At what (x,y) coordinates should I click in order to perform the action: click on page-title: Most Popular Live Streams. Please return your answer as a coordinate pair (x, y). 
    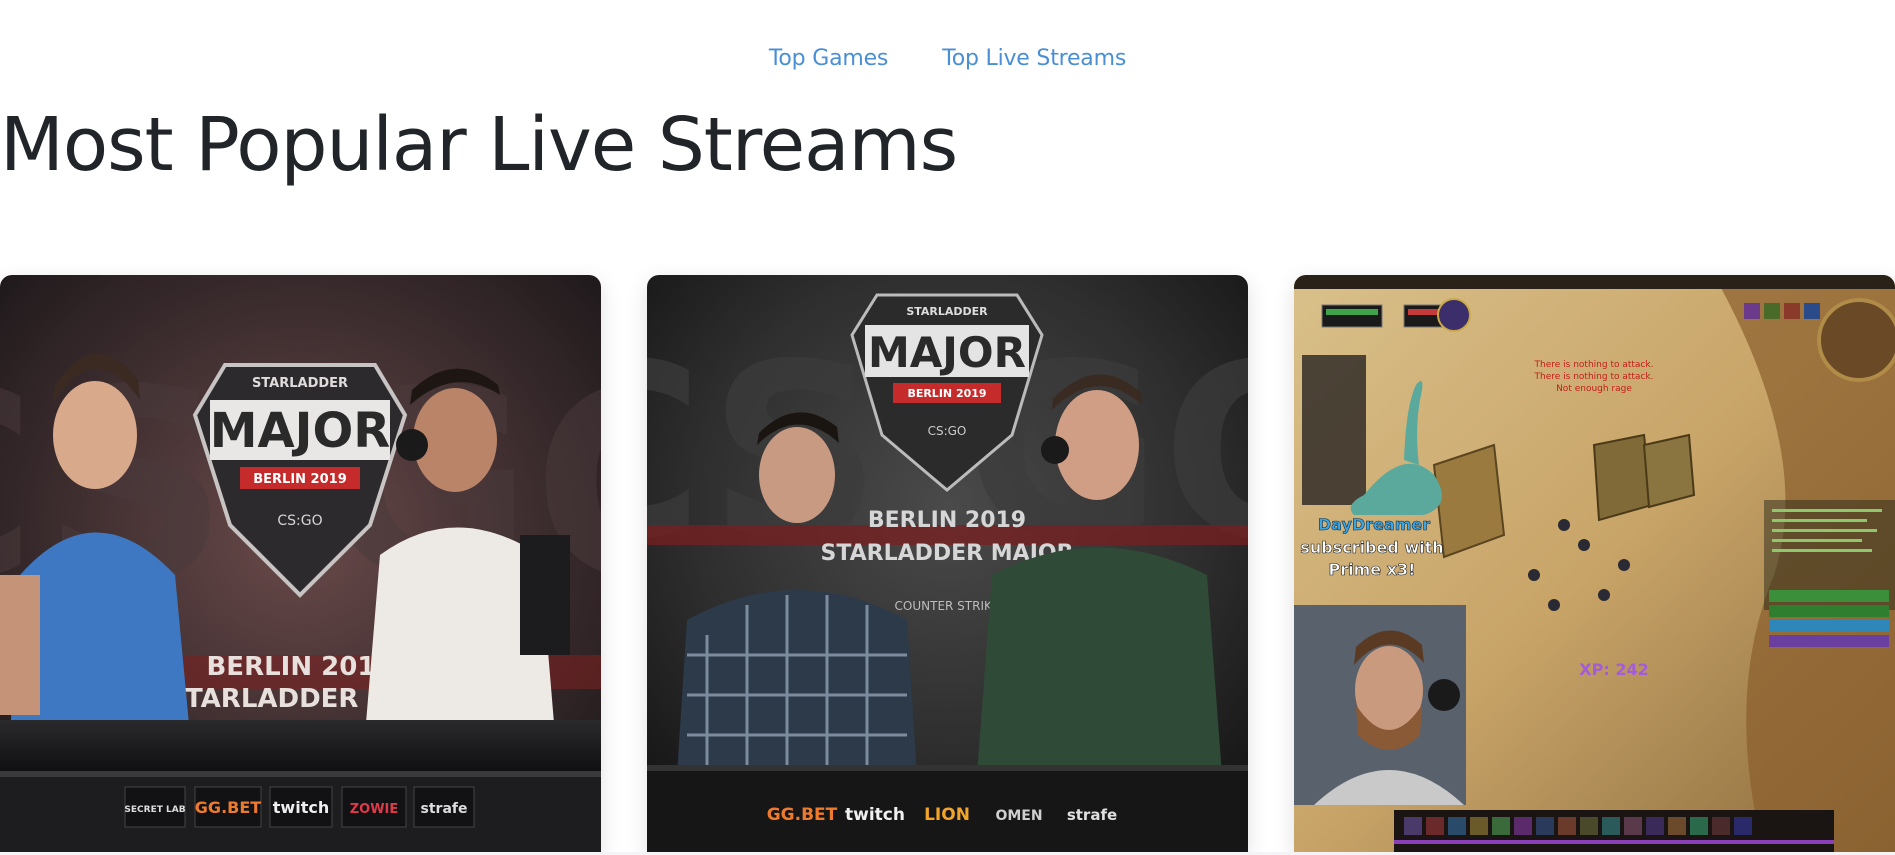
    Looking at the image, I should click on (479, 145).